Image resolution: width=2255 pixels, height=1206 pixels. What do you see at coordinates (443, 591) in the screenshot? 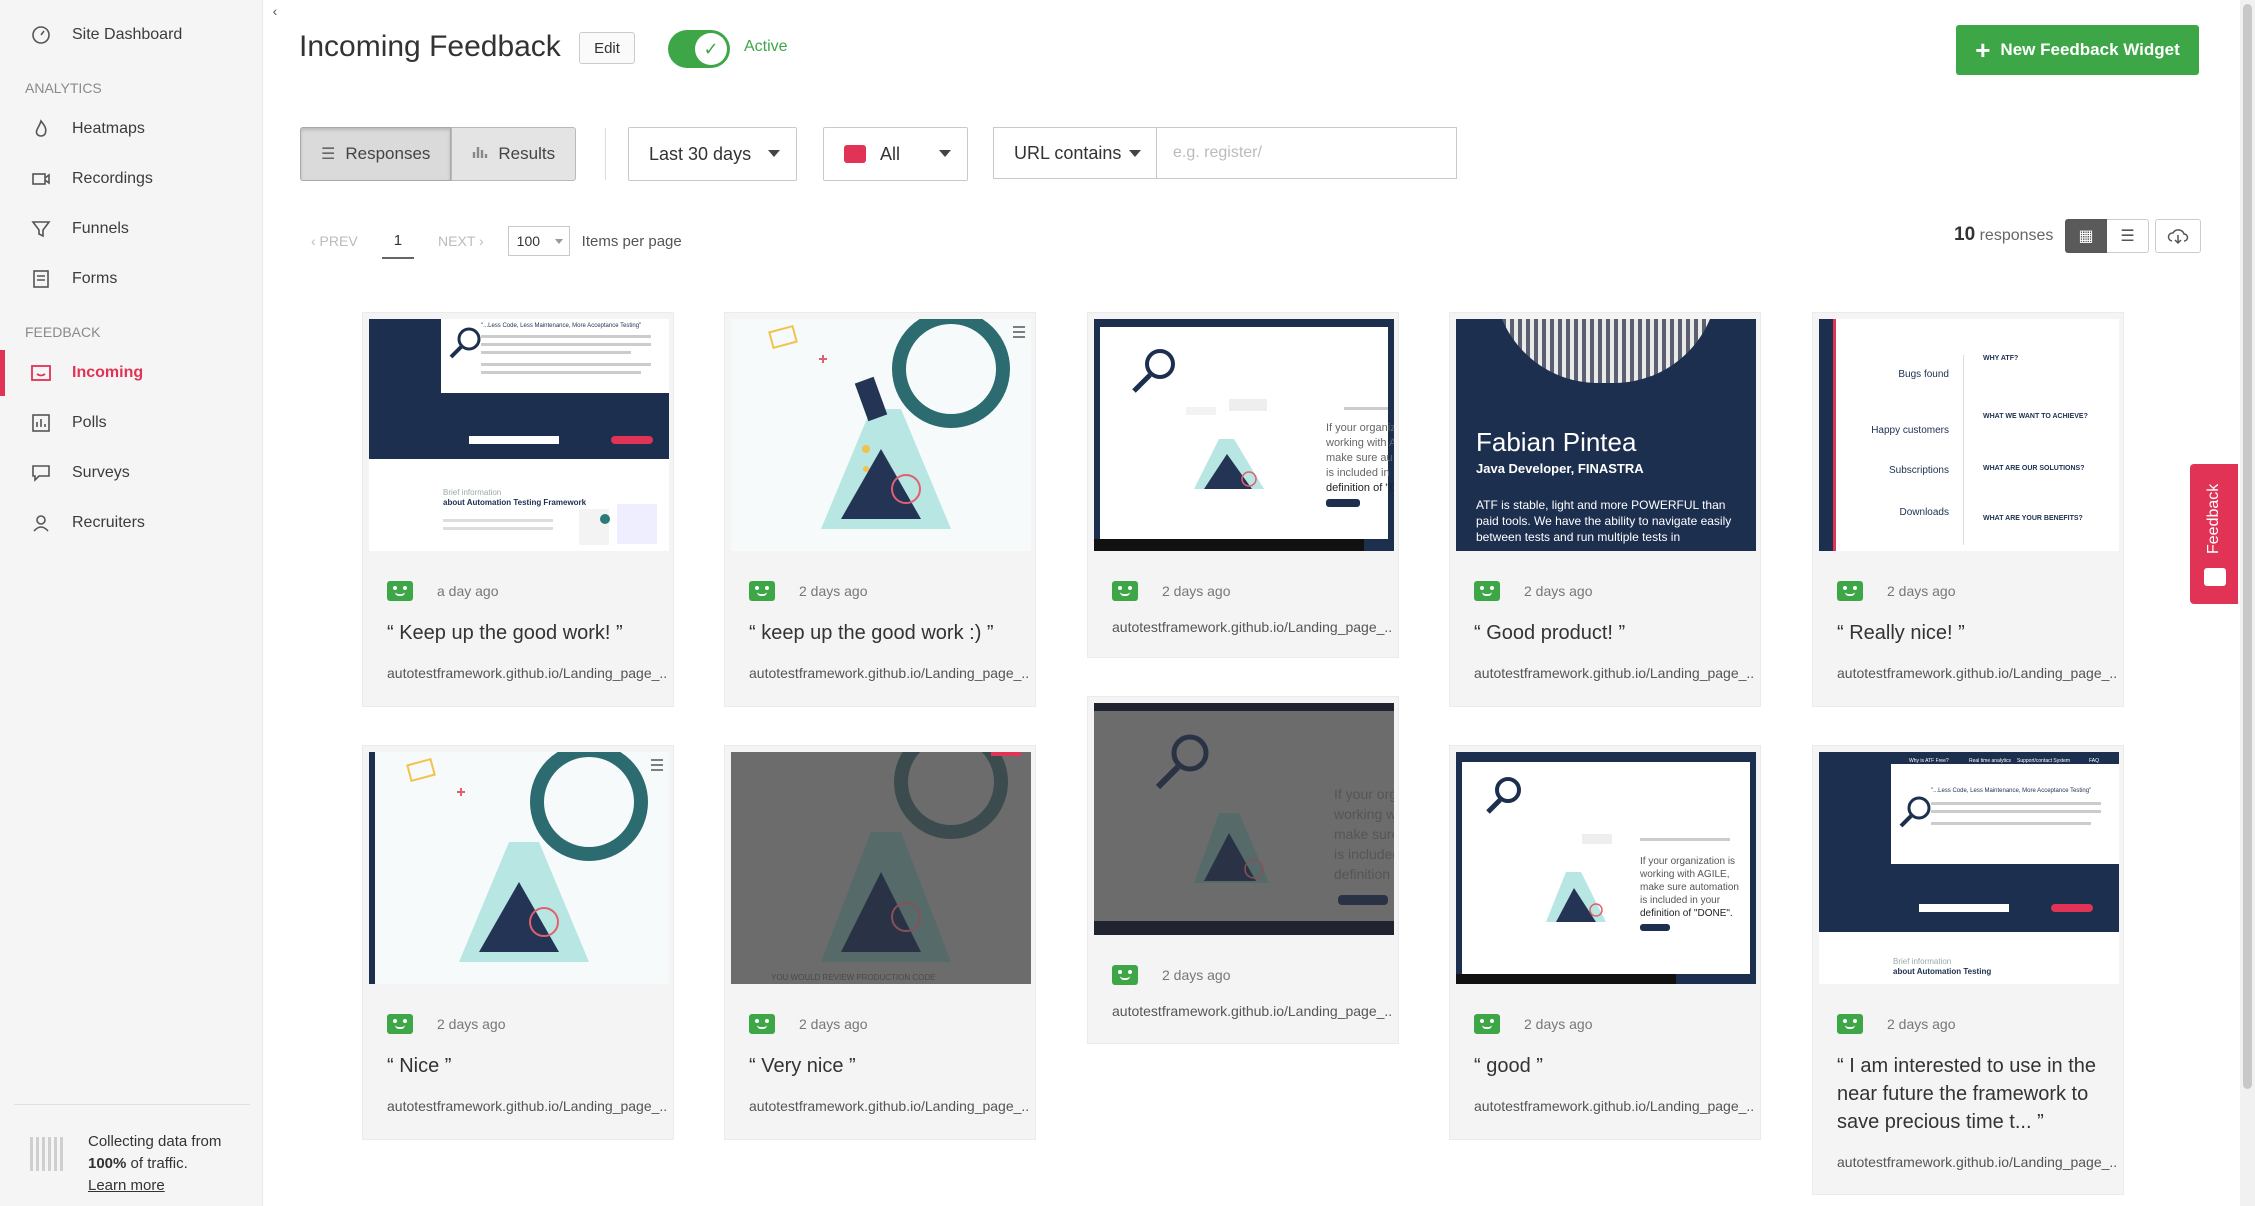
I see `feedback-meta: a day ago` at bounding box center [443, 591].